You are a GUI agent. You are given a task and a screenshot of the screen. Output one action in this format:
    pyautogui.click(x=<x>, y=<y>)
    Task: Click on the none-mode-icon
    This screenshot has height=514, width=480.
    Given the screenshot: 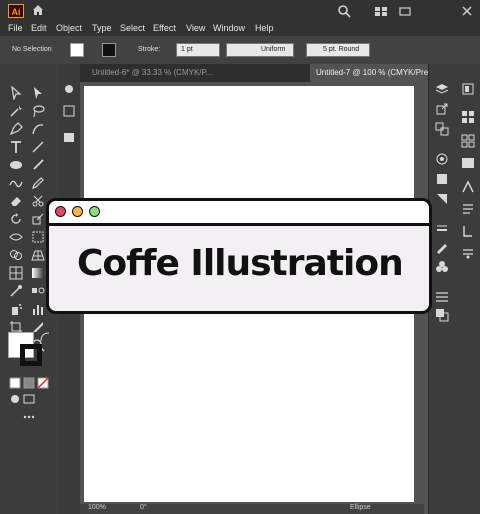 What is the action you would take?
    pyautogui.click(x=43, y=383)
    